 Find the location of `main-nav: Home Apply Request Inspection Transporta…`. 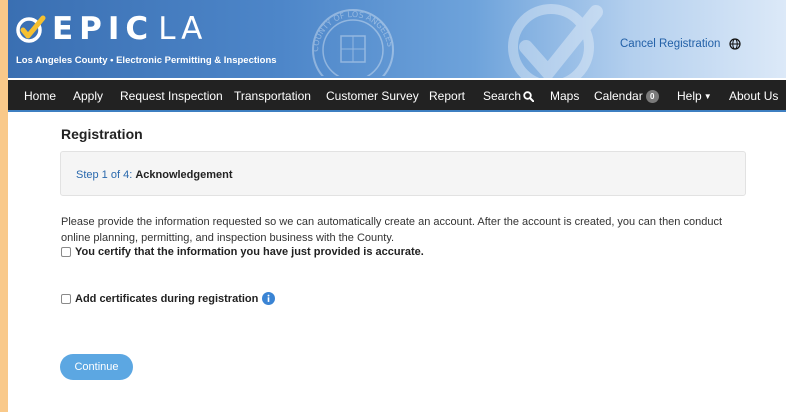

main-nav: Home Apply Request Inspection Transporta… is located at coordinates (397, 96).